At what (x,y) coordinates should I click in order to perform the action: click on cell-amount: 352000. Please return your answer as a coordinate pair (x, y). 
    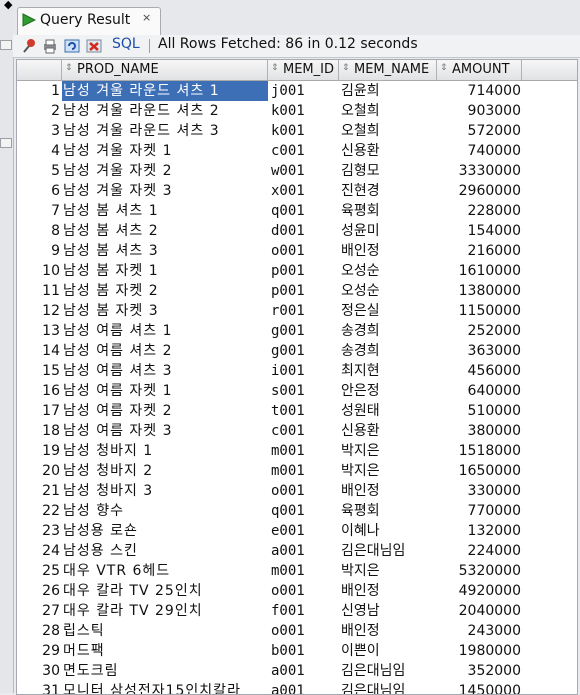
    Looking at the image, I should click on (479, 671).